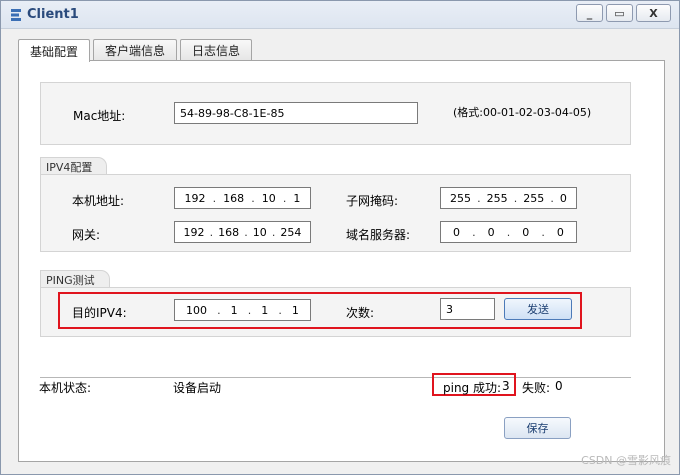 This screenshot has width=680, height=475. I want to click on tab-bar: 基础配置 客户端信息 日志信息, so click(136, 50).